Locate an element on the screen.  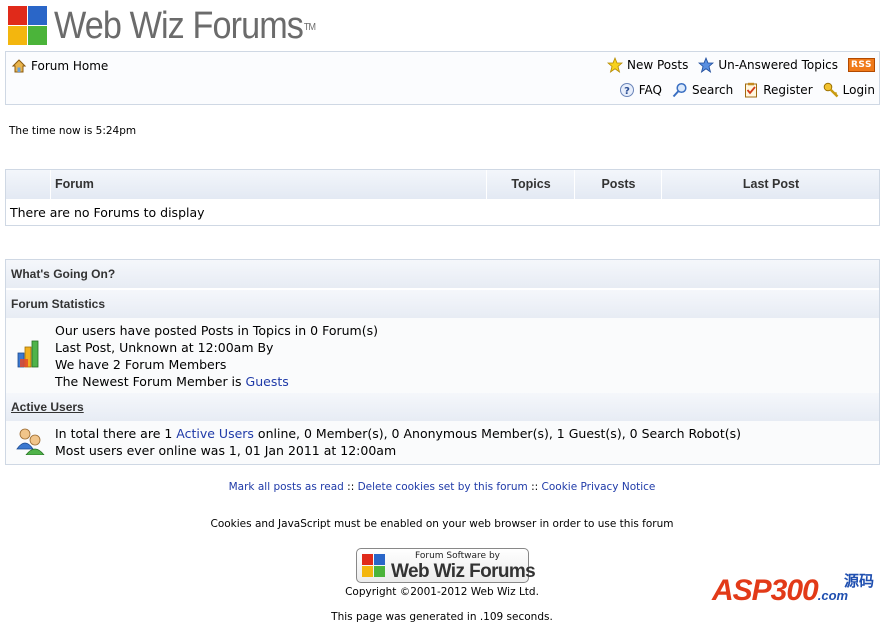
logo-squares-icon is located at coordinates (28, 26).